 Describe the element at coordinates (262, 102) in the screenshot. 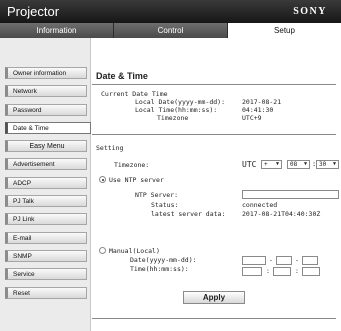

I see `local-date-value: 2017-08-21` at that location.